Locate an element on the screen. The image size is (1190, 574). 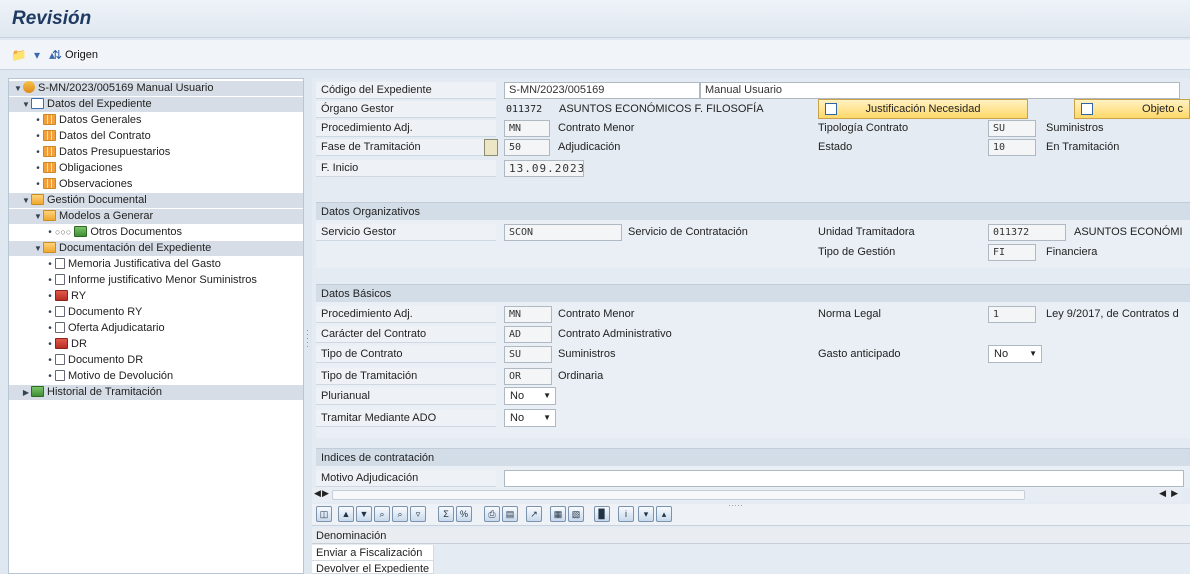
grid-icon is located at coordinates (49, 167).